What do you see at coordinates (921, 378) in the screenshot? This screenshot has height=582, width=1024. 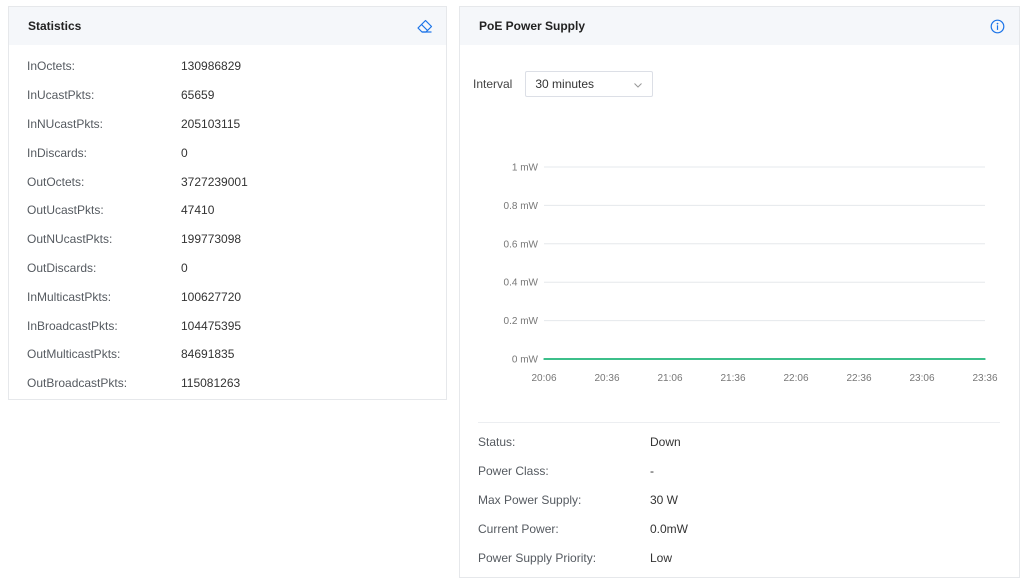 I see `x-tick-label: 23:06` at bounding box center [921, 378].